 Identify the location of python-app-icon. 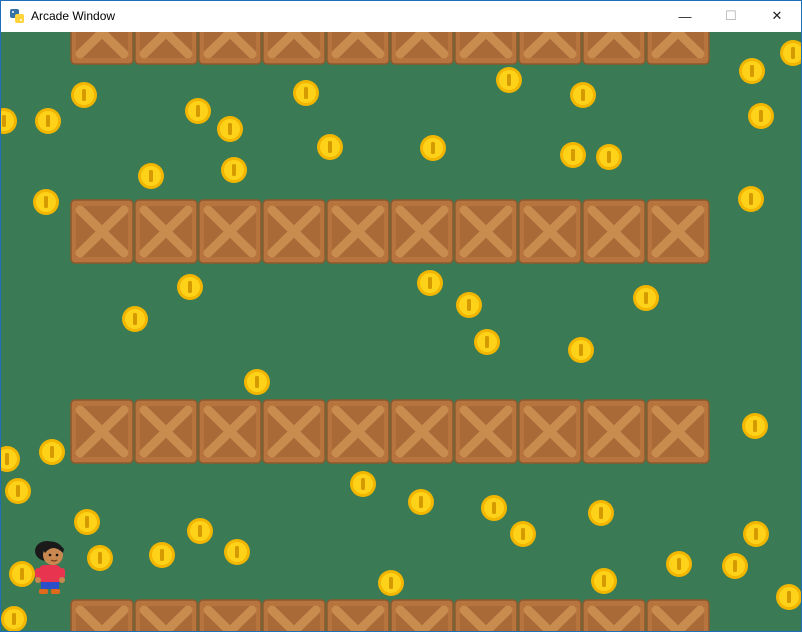
(17, 16).